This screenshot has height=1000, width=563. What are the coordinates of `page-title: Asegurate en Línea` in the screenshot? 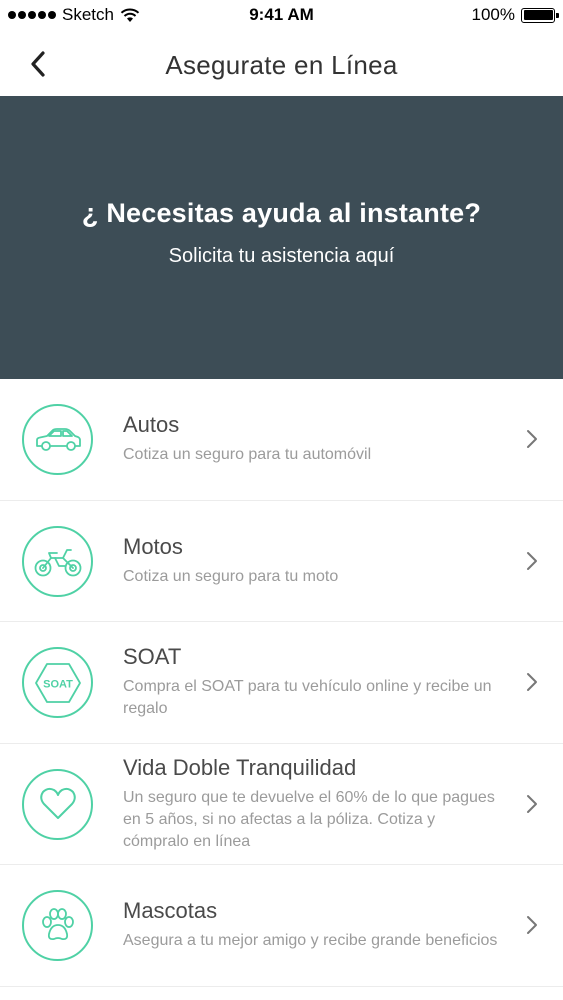 It's located at (281, 65).